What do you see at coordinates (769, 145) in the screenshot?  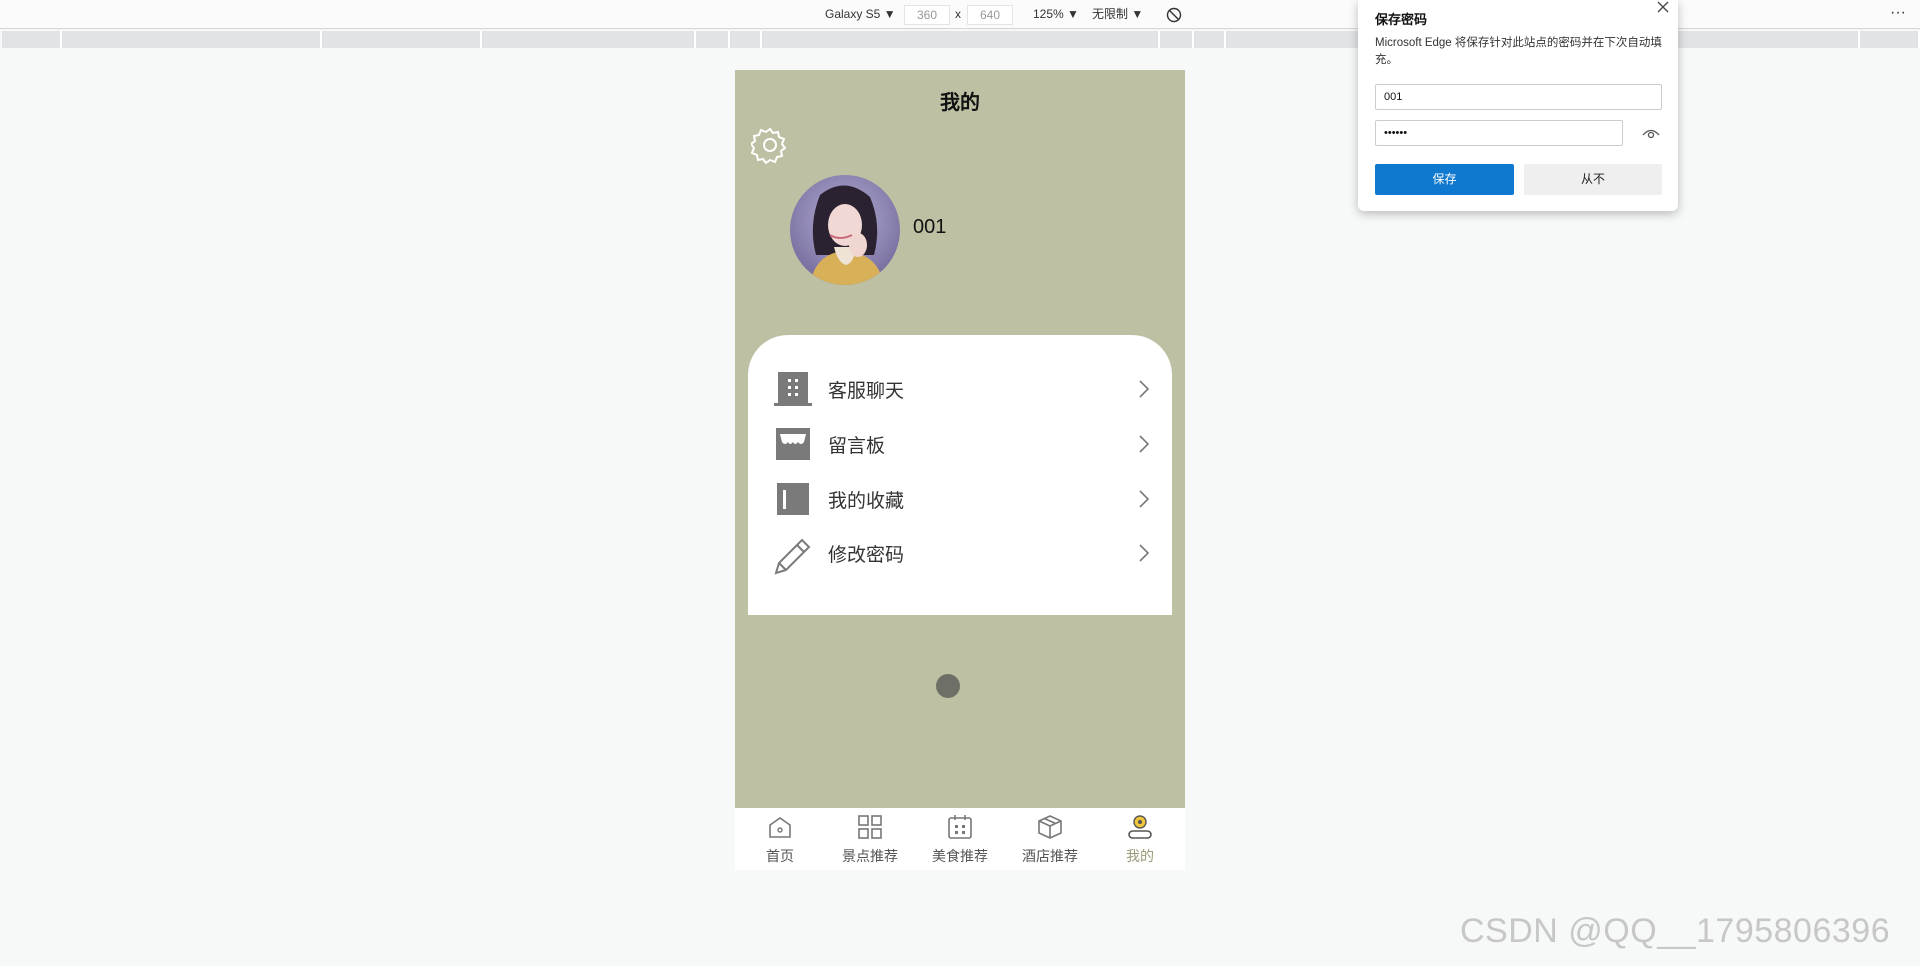 I see `gear-icon` at bounding box center [769, 145].